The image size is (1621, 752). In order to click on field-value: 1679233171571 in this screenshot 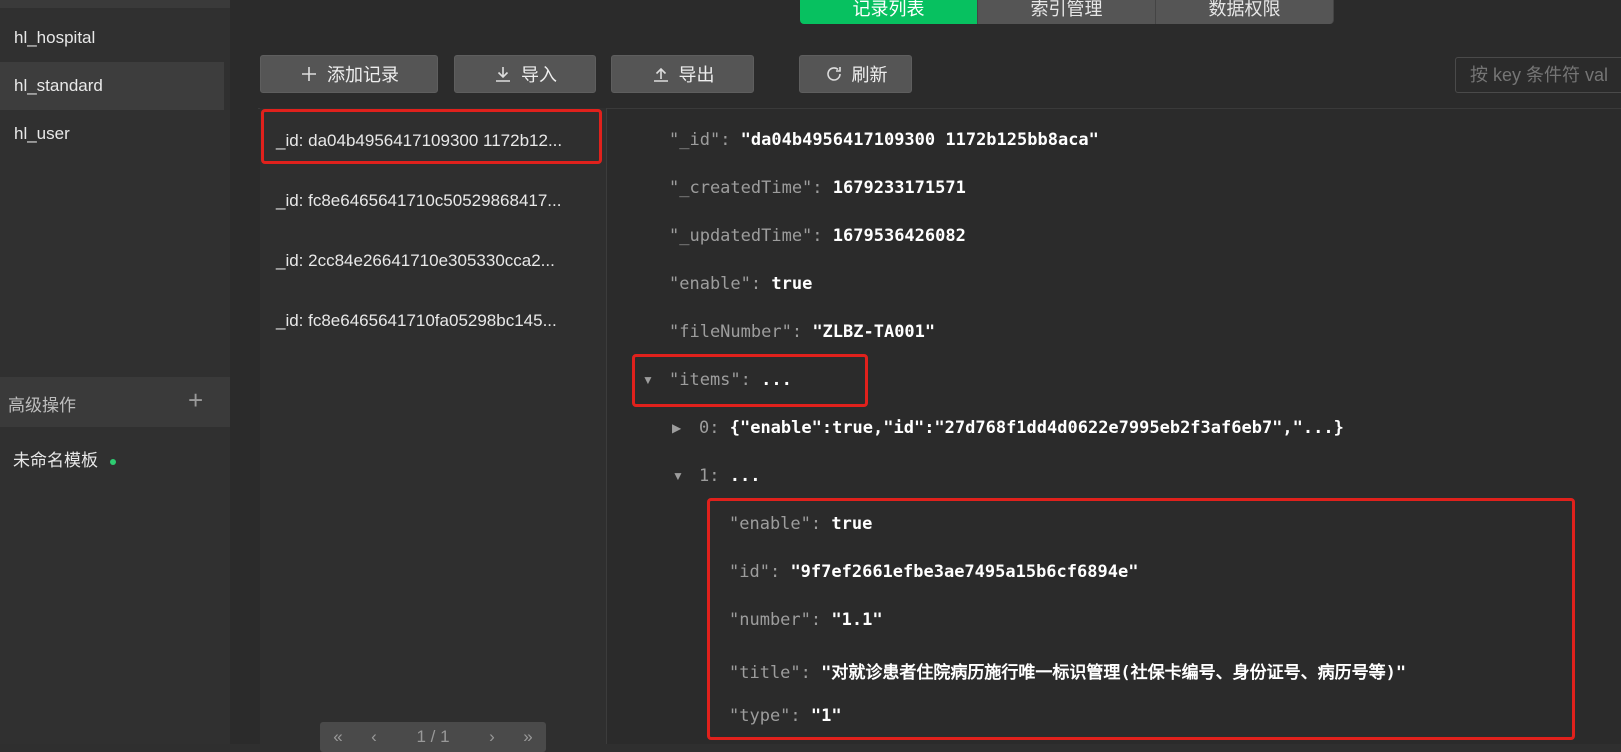, I will do `click(899, 188)`.